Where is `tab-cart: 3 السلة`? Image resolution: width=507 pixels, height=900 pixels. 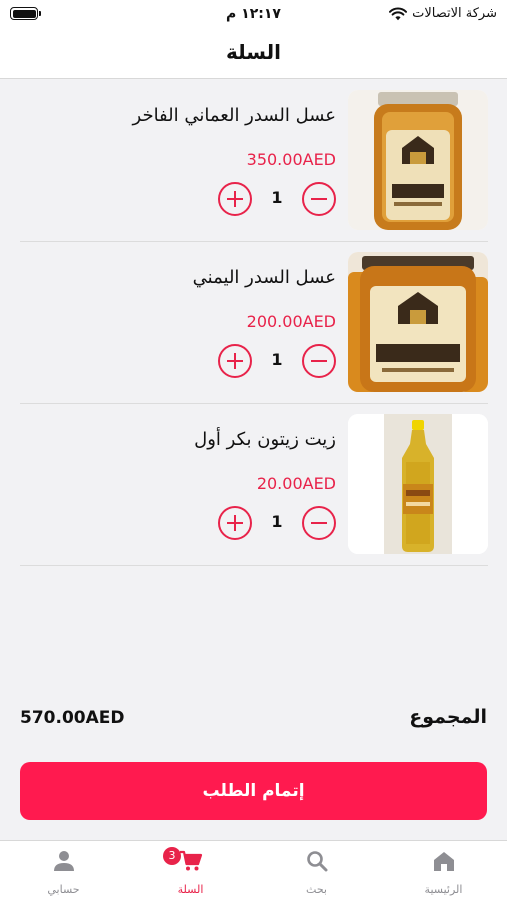
tab-cart: 3 السلة is located at coordinates (190, 870).